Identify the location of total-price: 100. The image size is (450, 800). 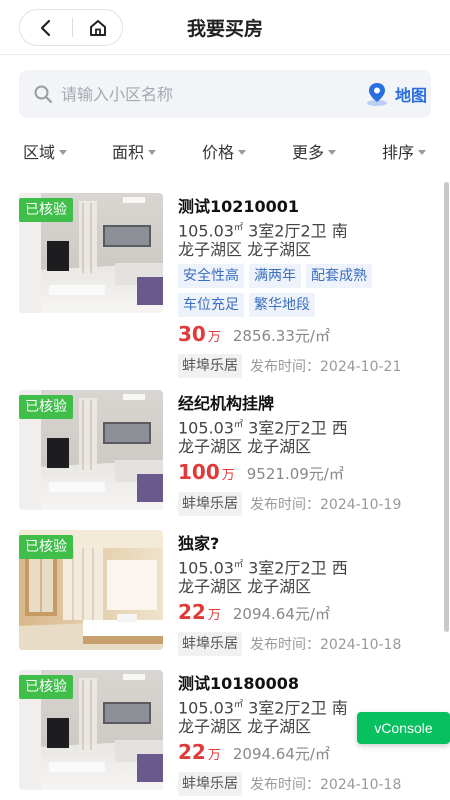
(199, 472).